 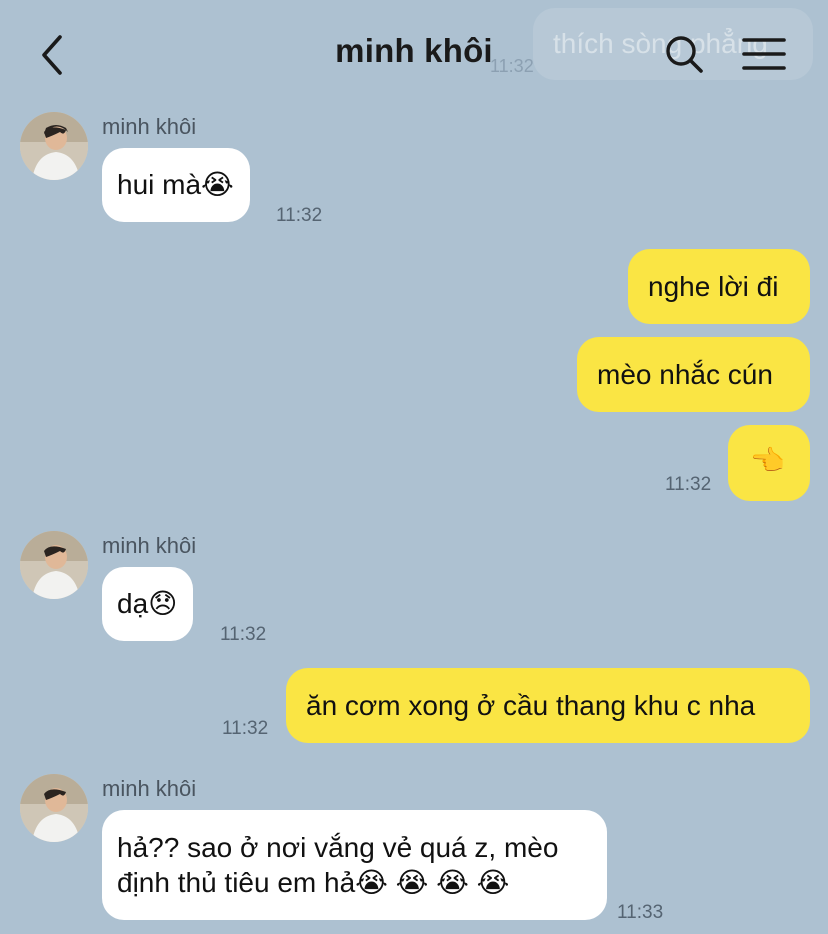 I want to click on outgoing-message-bubble: ăn cơm xong ở cầu thang khu c nha, so click(x=548, y=705).